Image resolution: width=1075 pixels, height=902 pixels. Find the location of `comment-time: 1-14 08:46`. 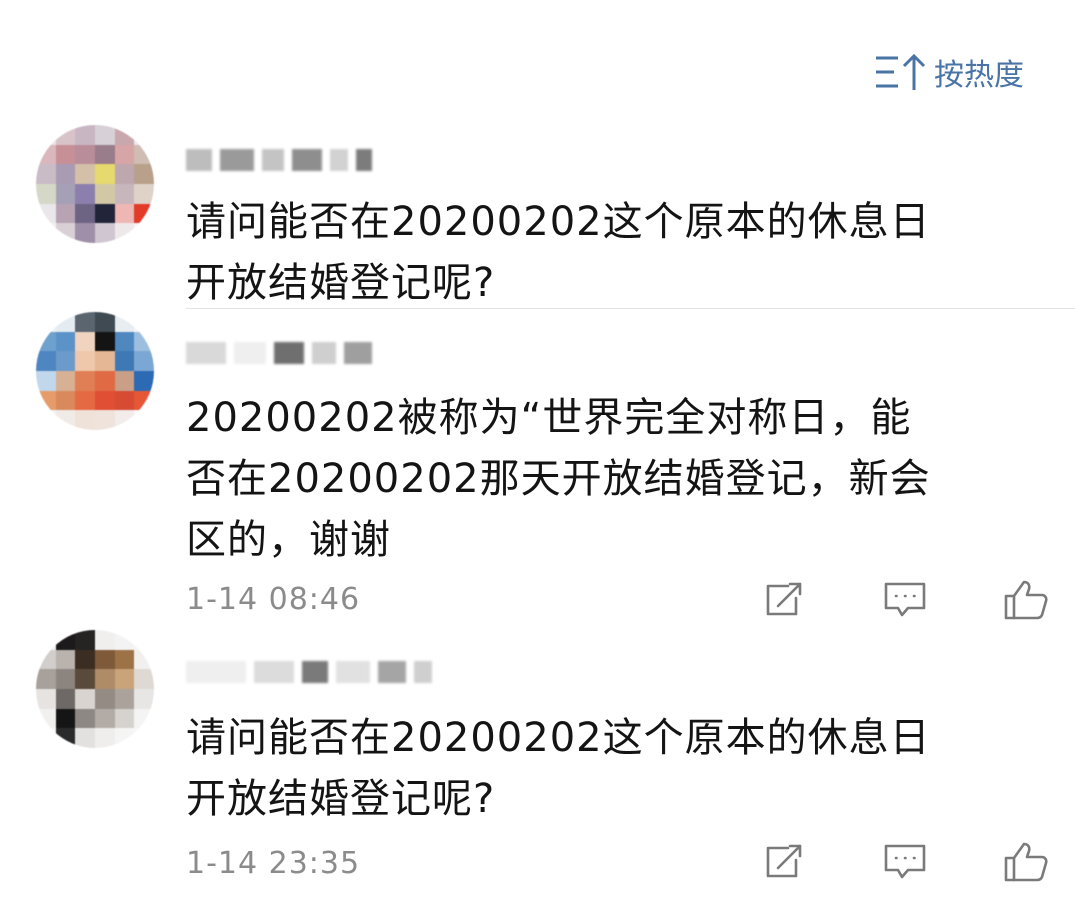

comment-time: 1-14 08:46 is located at coordinates (273, 599).